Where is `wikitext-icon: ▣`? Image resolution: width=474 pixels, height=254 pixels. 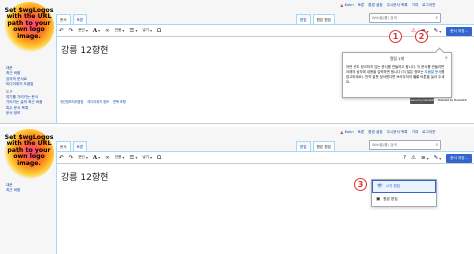
wikitext-icon: ▣ is located at coordinates (378, 199).